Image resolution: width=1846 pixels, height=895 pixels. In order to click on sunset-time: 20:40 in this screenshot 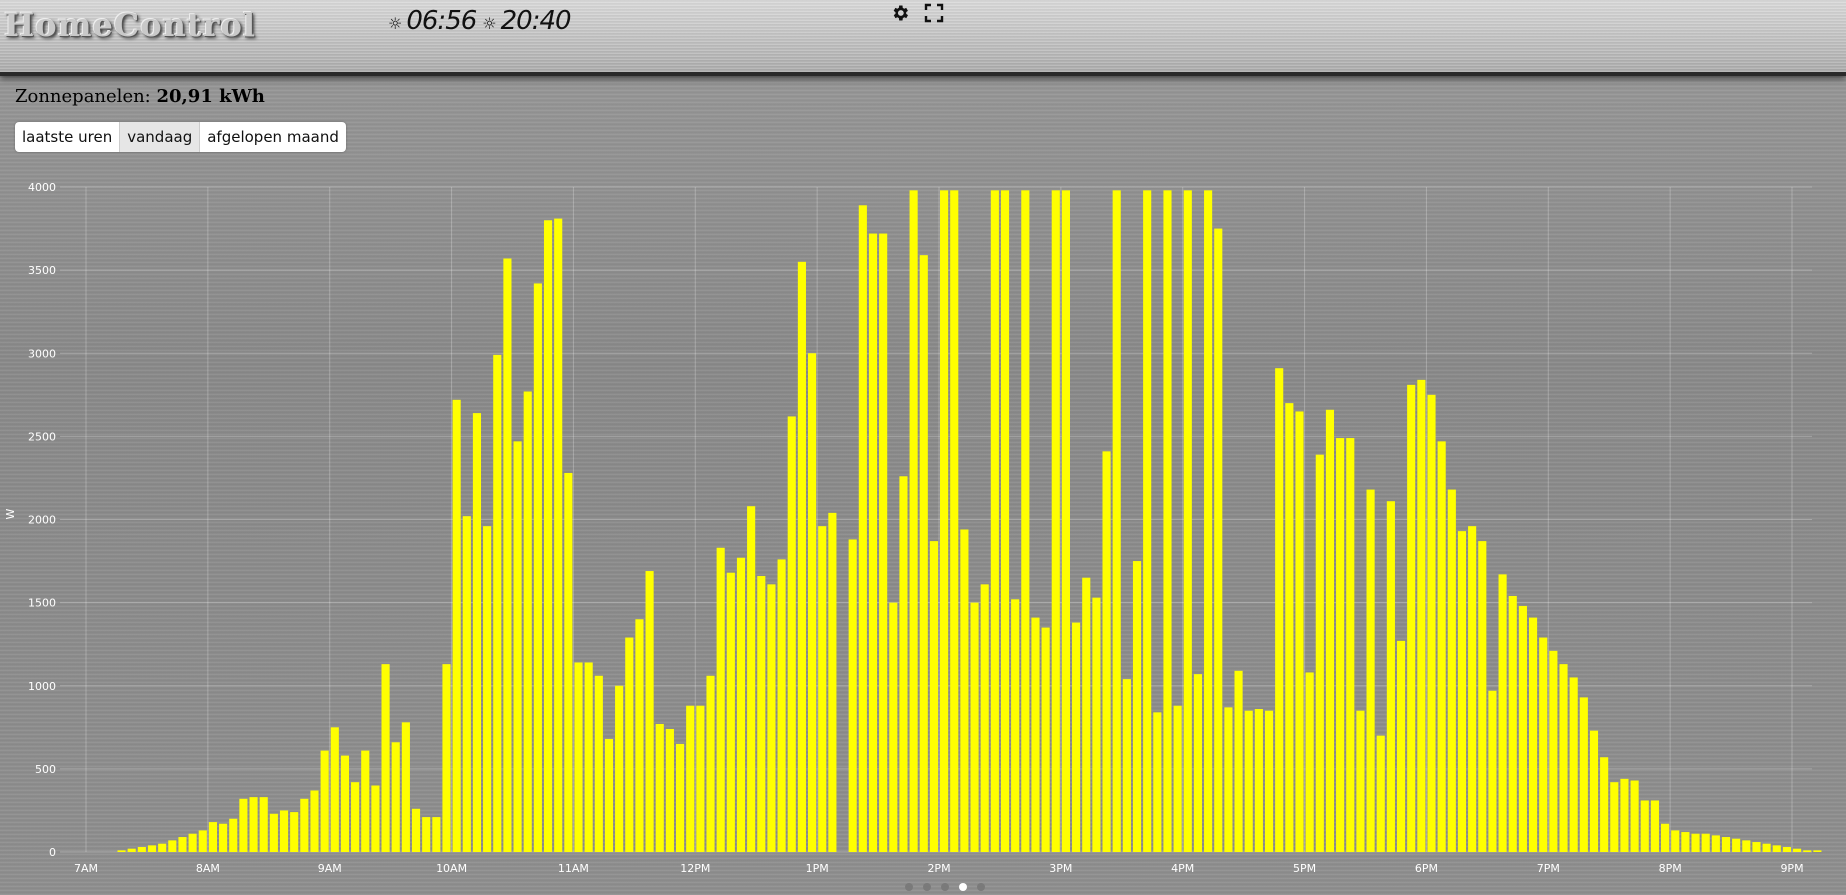, I will do `click(536, 21)`.